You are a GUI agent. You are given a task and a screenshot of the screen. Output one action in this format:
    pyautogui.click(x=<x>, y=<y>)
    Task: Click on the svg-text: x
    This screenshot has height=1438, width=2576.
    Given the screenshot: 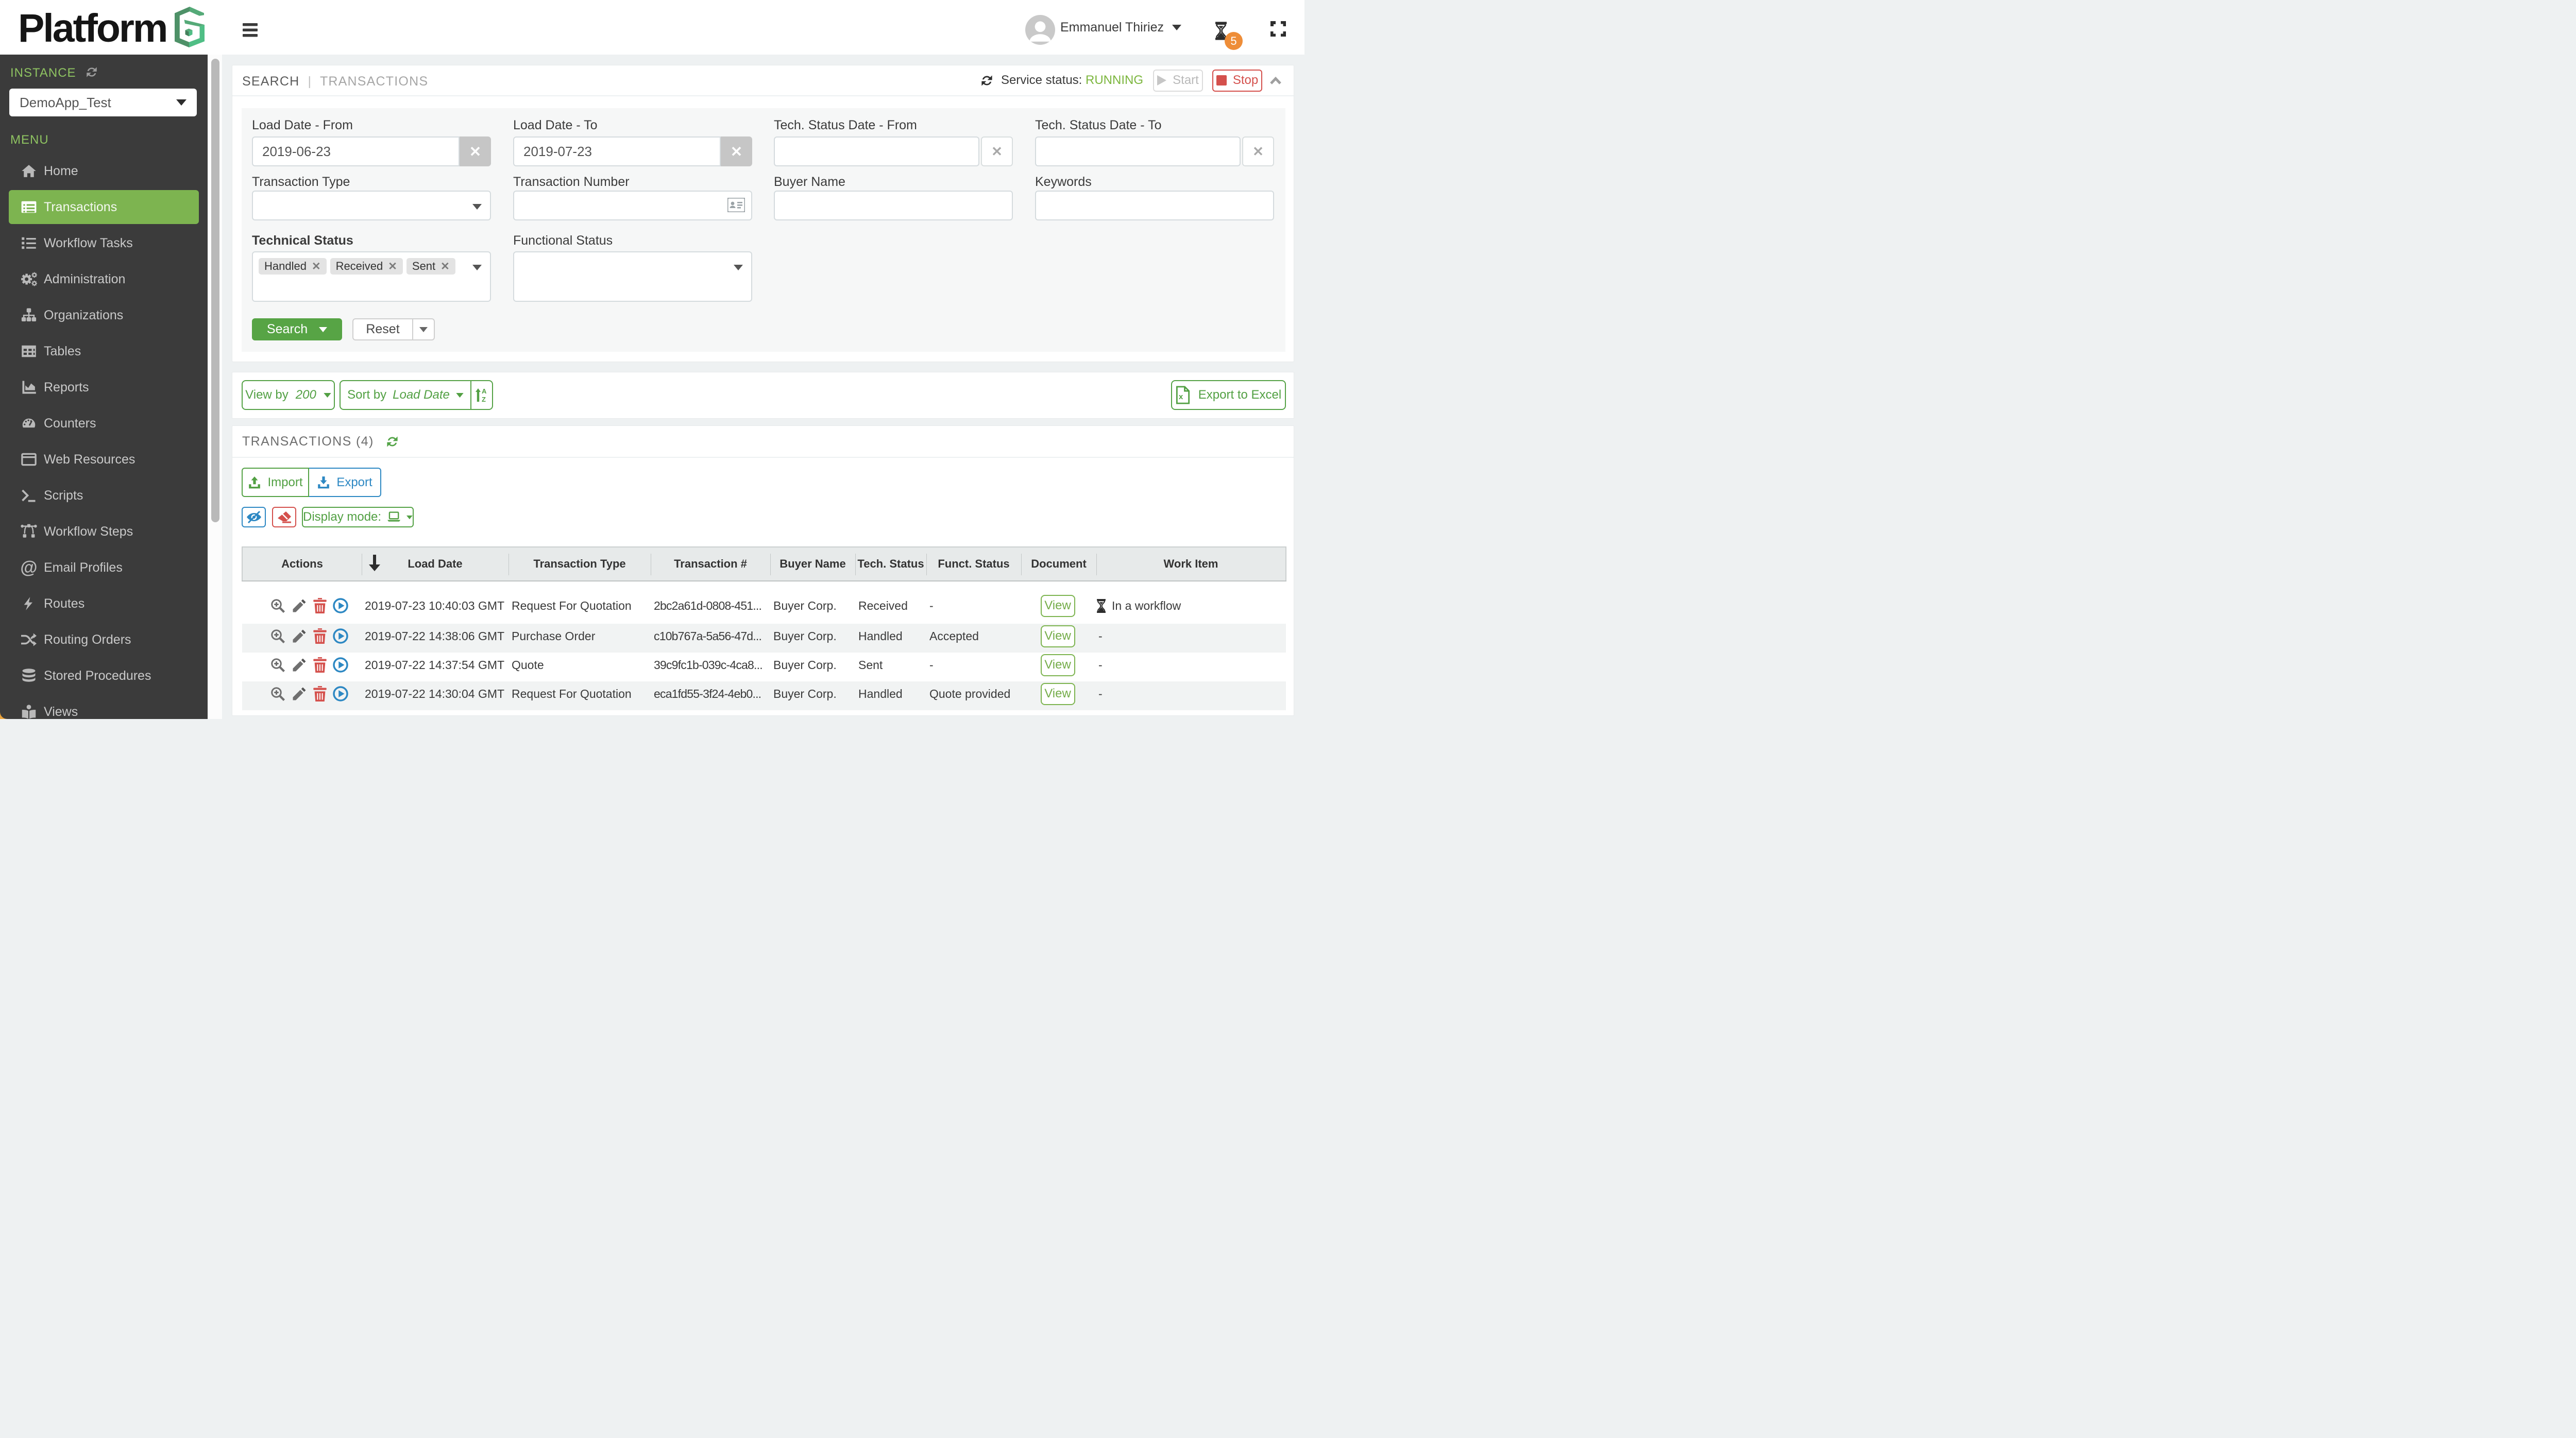 What is the action you would take?
    pyautogui.click(x=1181, y=397)
    